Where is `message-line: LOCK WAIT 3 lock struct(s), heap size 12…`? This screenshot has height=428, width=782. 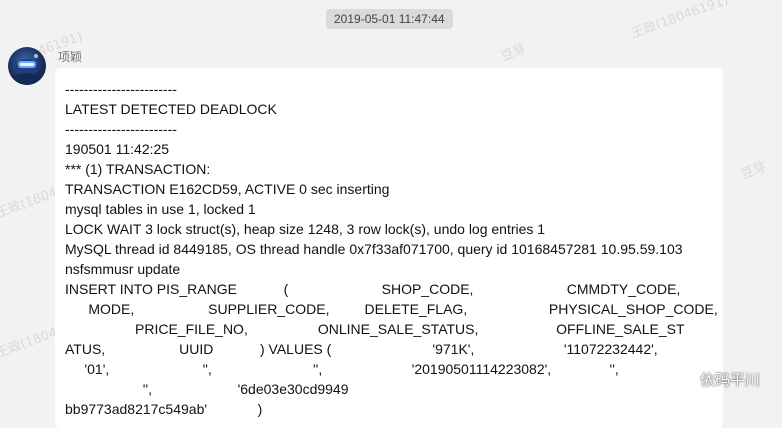
message-line: LOCK WAIT 3 lock struct(s), heap size 12… is located at coordinates (305, 229).